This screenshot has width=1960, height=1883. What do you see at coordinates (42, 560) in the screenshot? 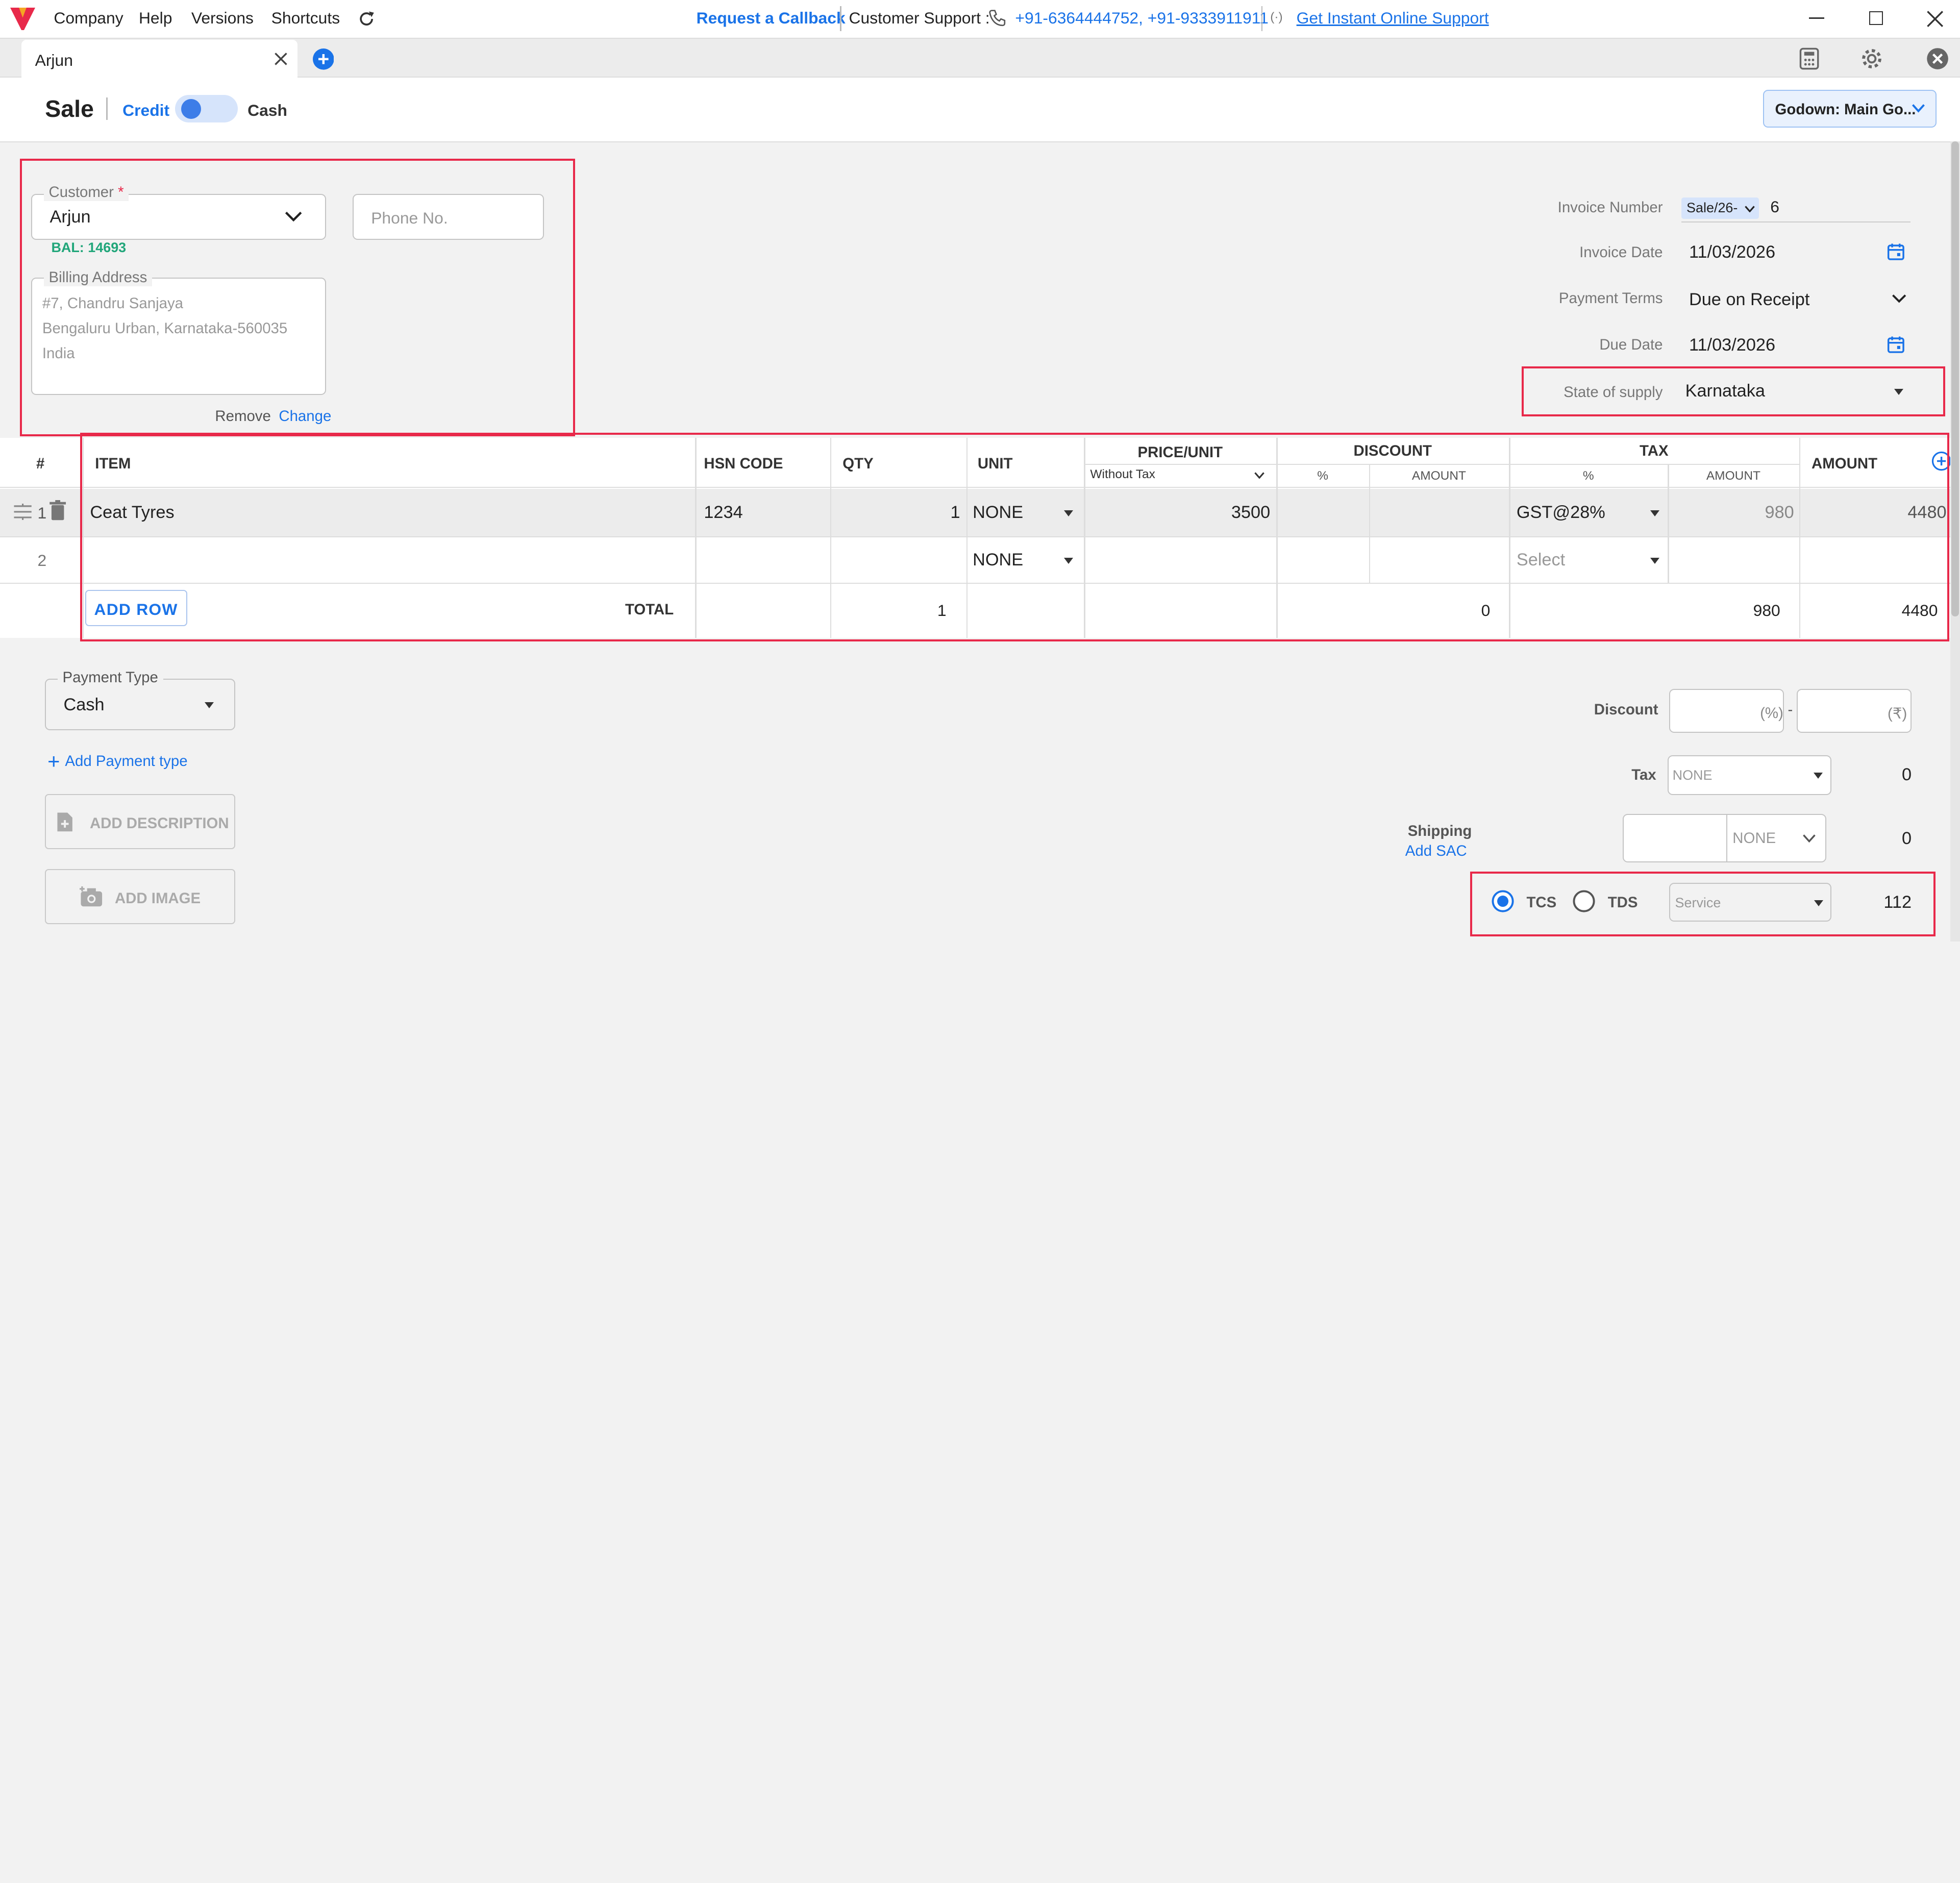
I see `row-number: 2` at bounding box center [42, 560].